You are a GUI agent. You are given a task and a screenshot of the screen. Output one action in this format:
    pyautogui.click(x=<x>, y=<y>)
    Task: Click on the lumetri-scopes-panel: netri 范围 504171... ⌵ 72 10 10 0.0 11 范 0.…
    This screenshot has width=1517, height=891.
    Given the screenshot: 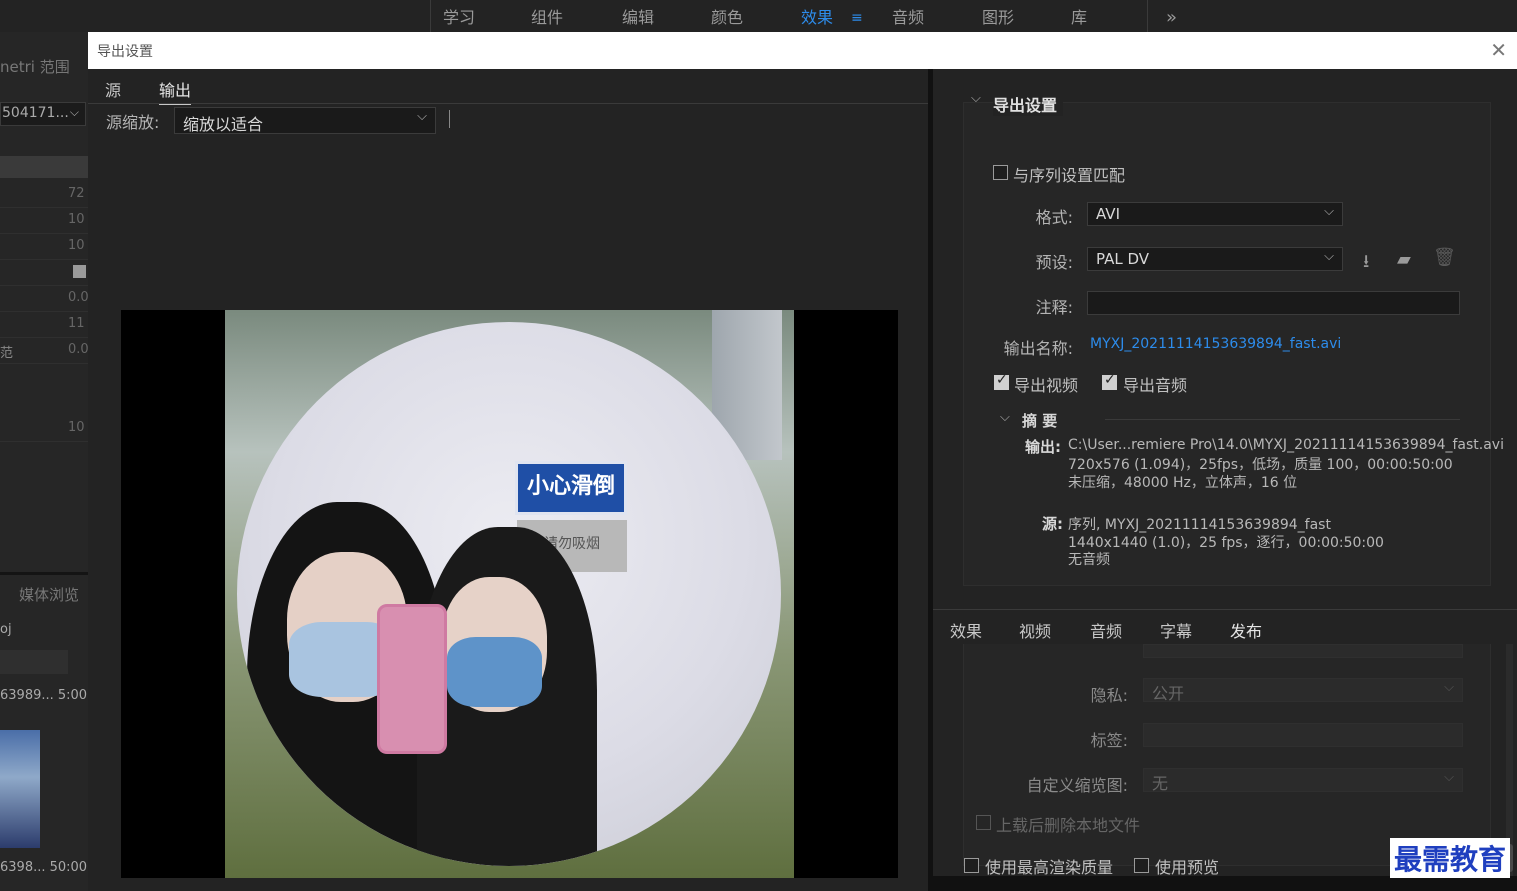 What is the action you would take?
    pyautogui.click(x=44, y=461)
    